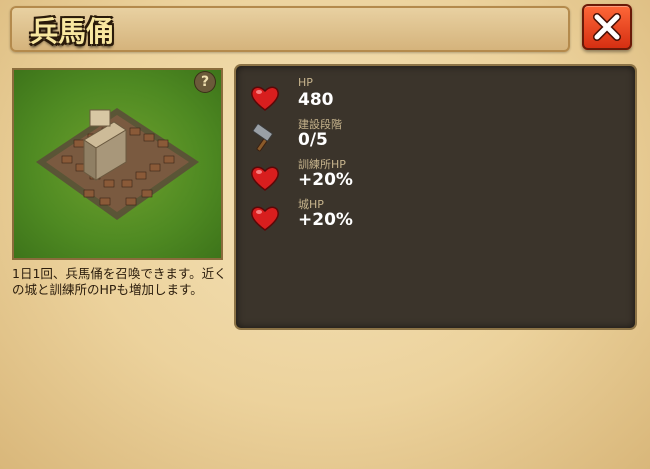 This screenshot has width=650, height=469. I want to click on hammer-icon, so click(262, 138).